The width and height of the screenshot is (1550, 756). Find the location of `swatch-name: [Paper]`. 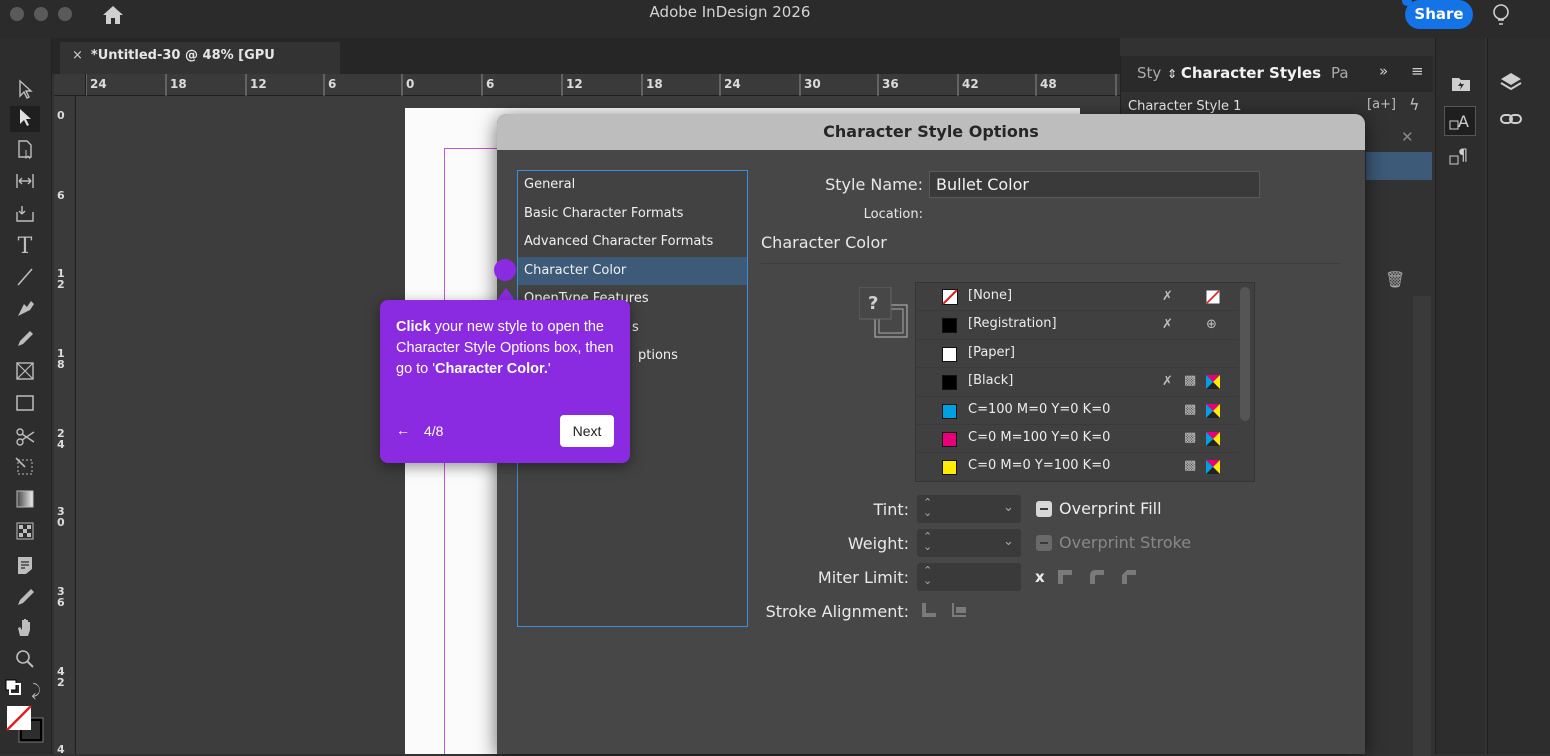

swatch-name: [Paper] is located at coordinates (991, 352).